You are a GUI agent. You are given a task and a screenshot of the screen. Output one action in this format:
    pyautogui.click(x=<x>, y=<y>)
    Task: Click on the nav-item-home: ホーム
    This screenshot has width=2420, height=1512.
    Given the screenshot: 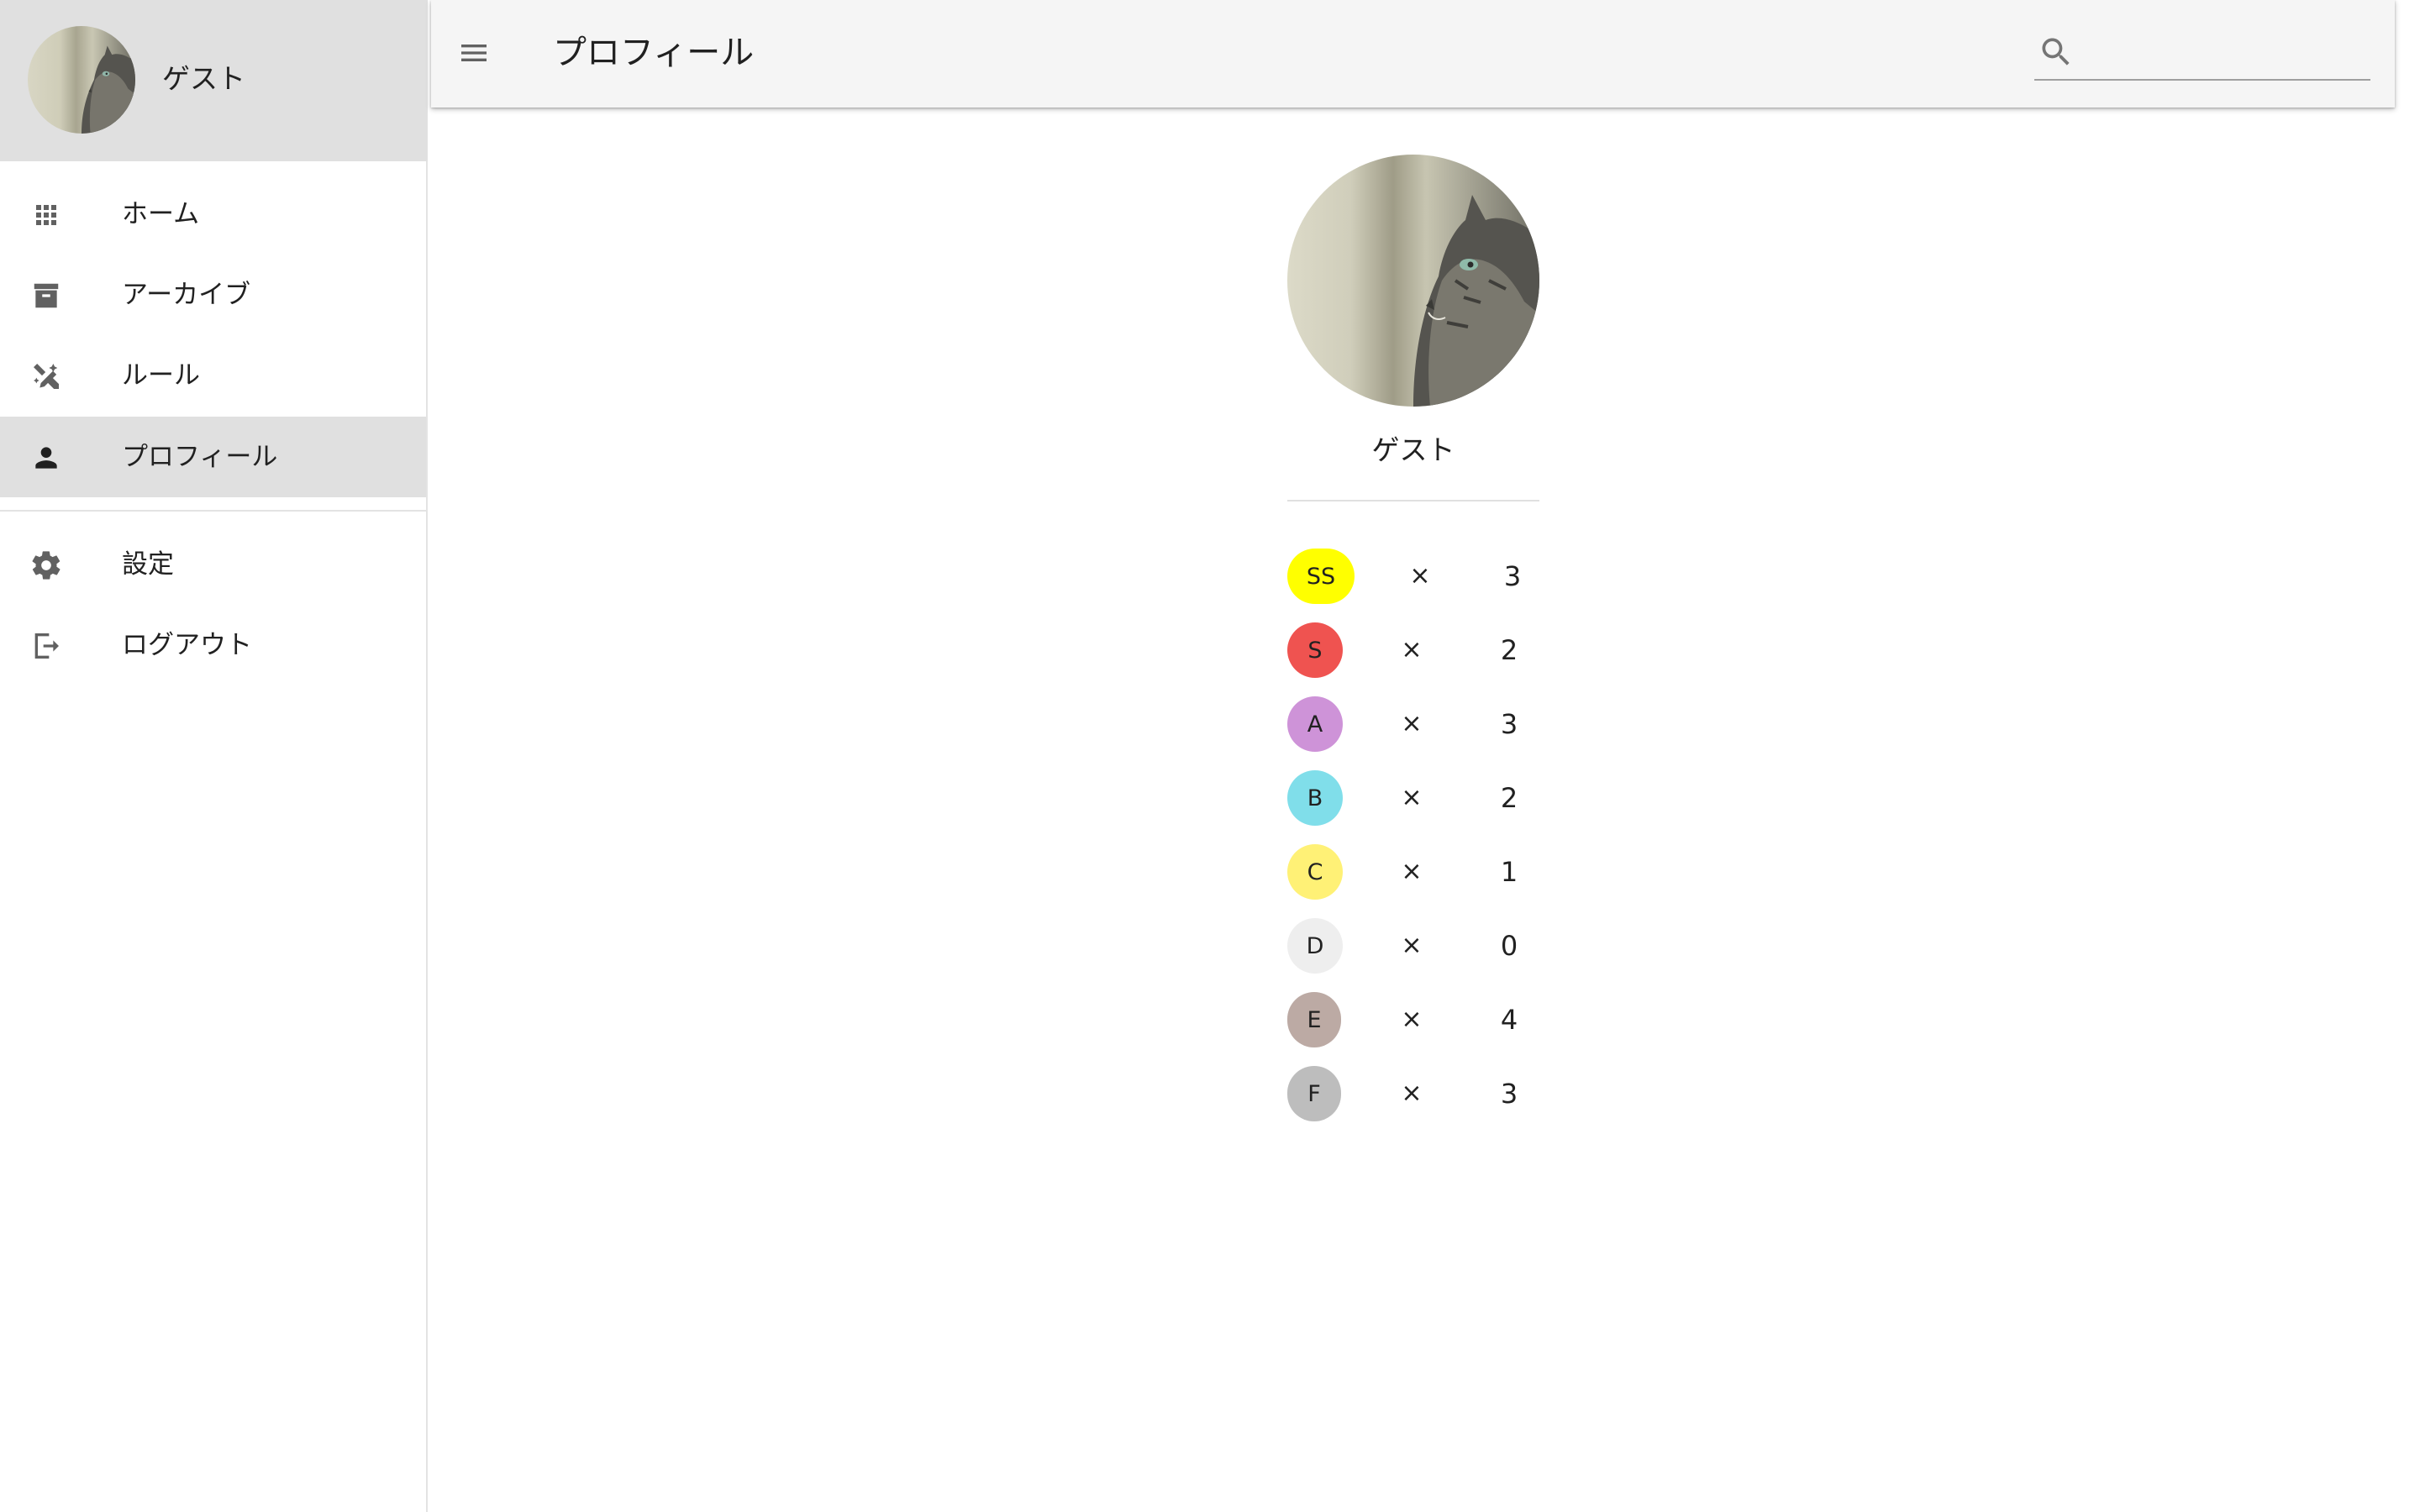 What is the action you would take?
    pyautogui.click(x=213, y=214)
    